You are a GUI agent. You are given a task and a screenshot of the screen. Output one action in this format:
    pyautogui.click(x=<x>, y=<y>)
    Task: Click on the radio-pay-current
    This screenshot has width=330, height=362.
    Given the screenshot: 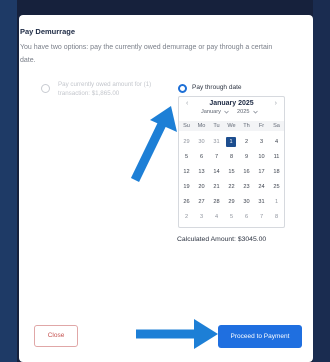 What is the action you would take?
    pyautogui.click(x=45, y=88)
    